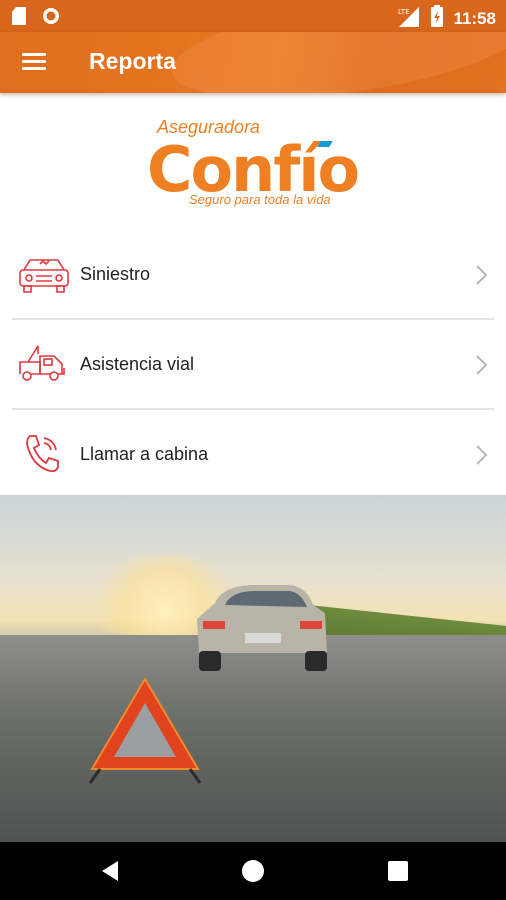  What do you see at coordinates (398, 871) in the screenshot?
I see `recents-icon` at bounding box center [398, 871].